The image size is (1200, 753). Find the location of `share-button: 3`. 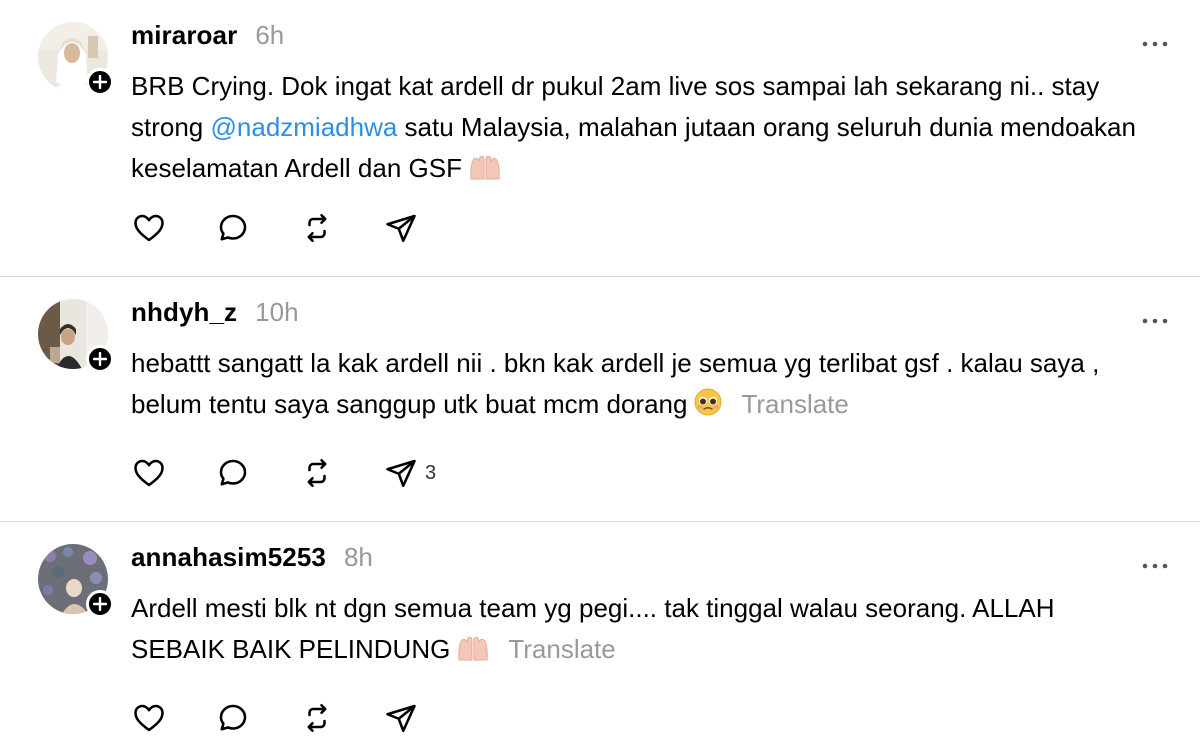

share-button: 3 is located at coordinates (409, 473).